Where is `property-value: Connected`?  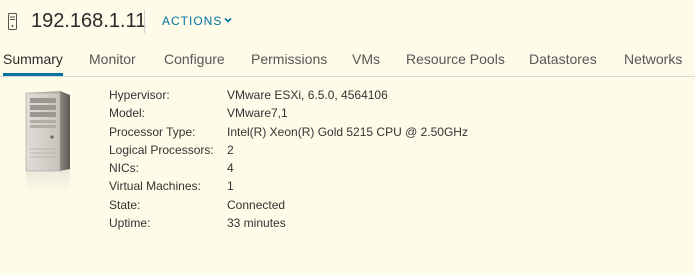 property-value: Connected is located at coordinates (256, 204).